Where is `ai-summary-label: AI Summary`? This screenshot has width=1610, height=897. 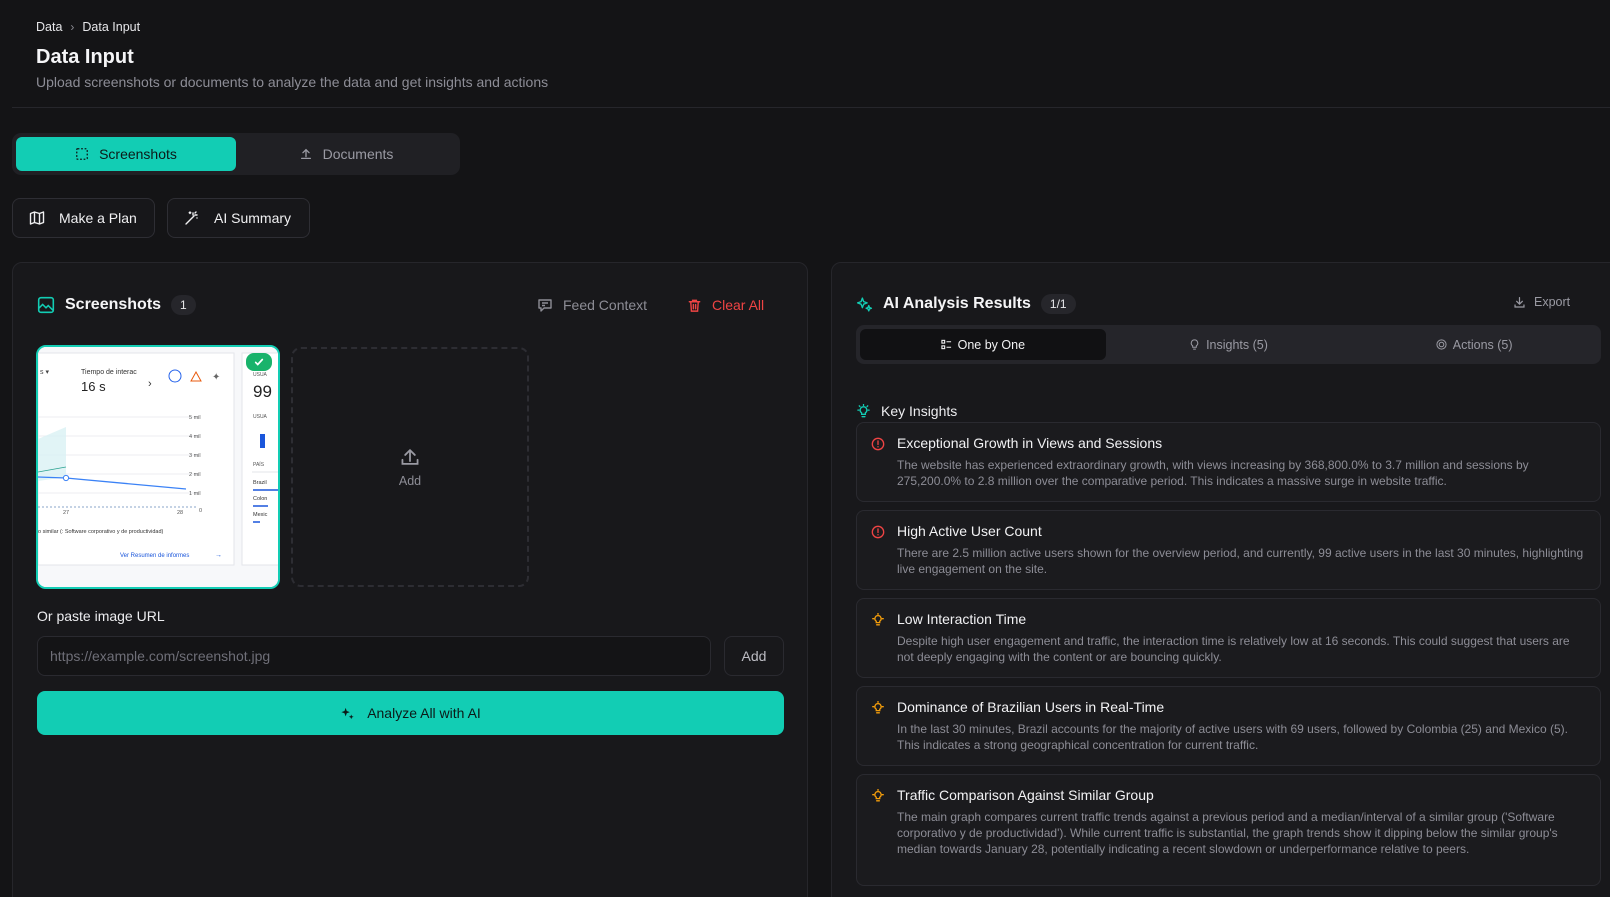 ai-summary-label: AI Summary is located at coordinates (253, 218).